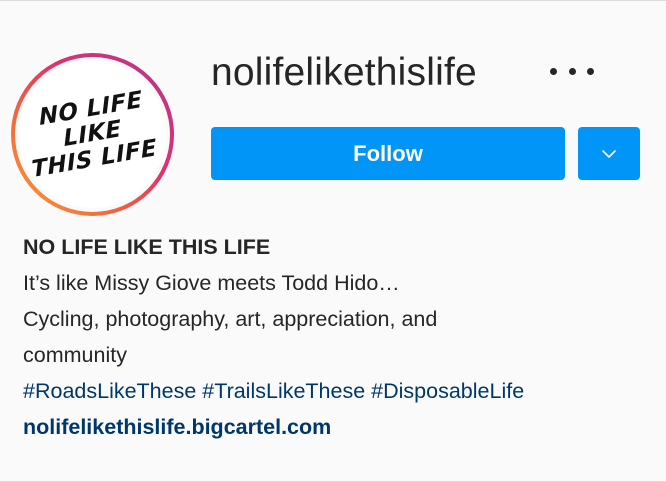 Image resolution: width=666 pixels, height=482 pixels. Describe the element at coordinates (333, 427) in the screenshot. I see `website-link: nolifelikethislife.bigcartel.com` at that location.